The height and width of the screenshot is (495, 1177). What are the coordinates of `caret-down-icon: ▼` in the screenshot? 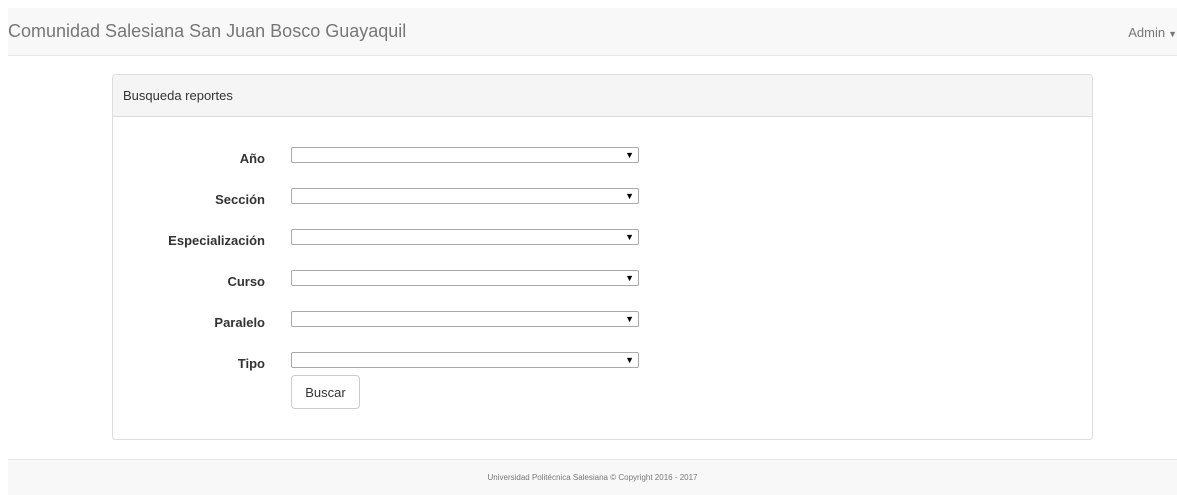 It's located at (1172, 33).